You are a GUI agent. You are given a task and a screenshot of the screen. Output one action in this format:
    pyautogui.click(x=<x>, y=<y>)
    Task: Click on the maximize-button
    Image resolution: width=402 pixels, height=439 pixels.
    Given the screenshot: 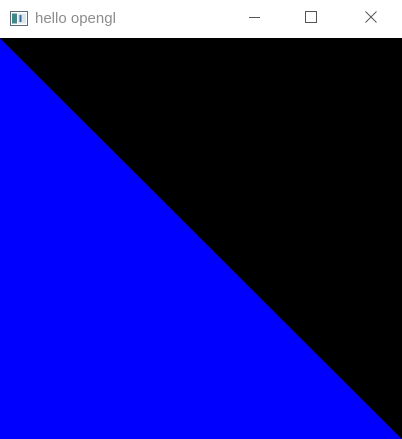 What is the action you would take?
    pyautogui.click(x=311, y=19)
    